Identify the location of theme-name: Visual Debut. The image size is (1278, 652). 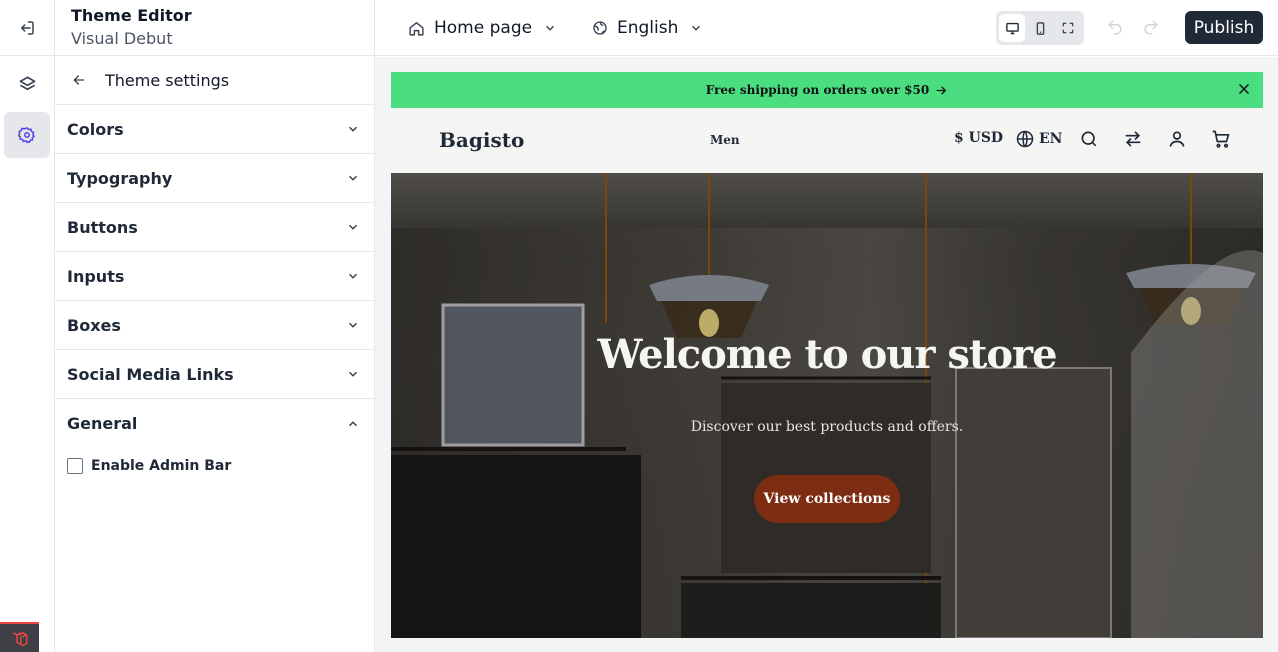
(122, 38).